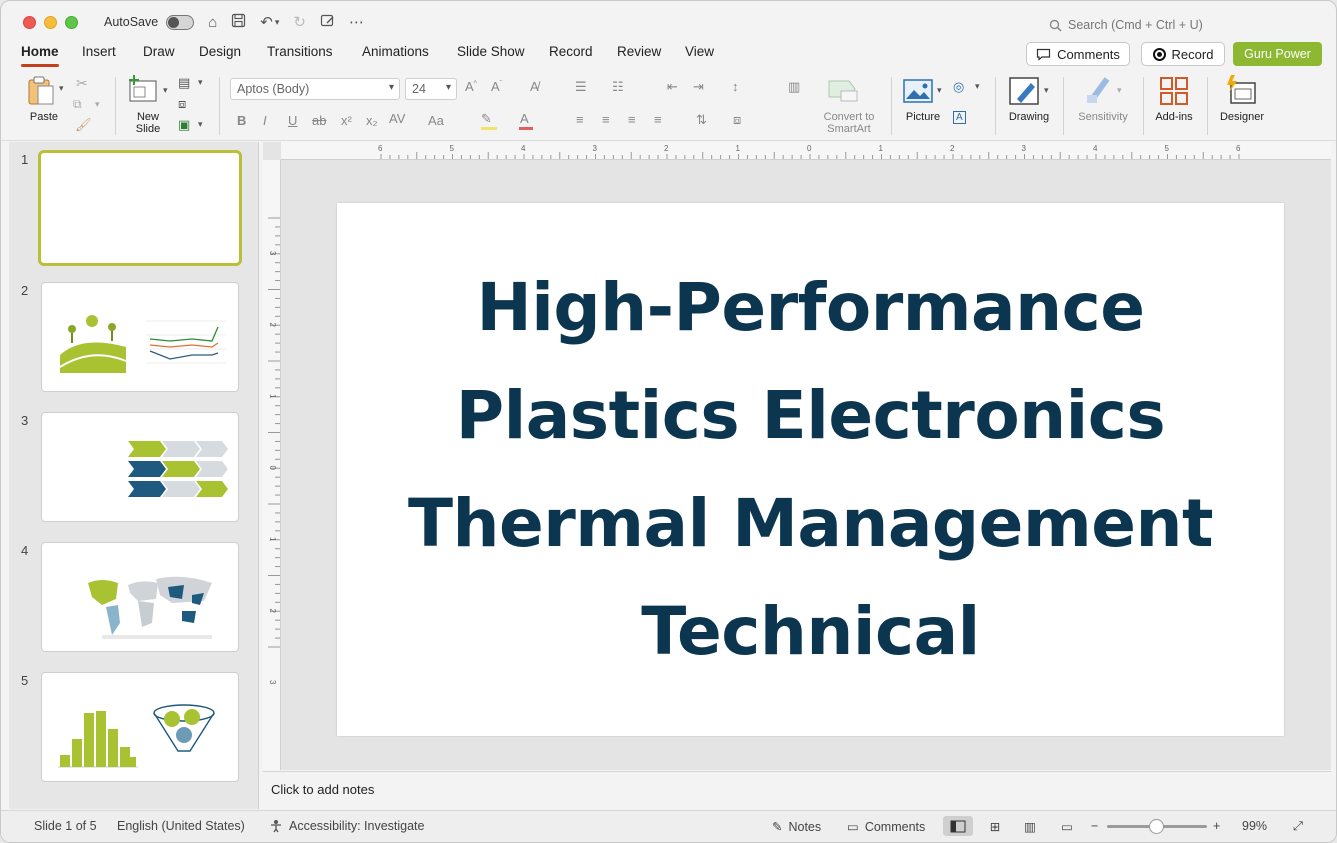 This screenshot has width=1337, height=843. I want to click on zoom-slider-knob, so click(1156, 826).